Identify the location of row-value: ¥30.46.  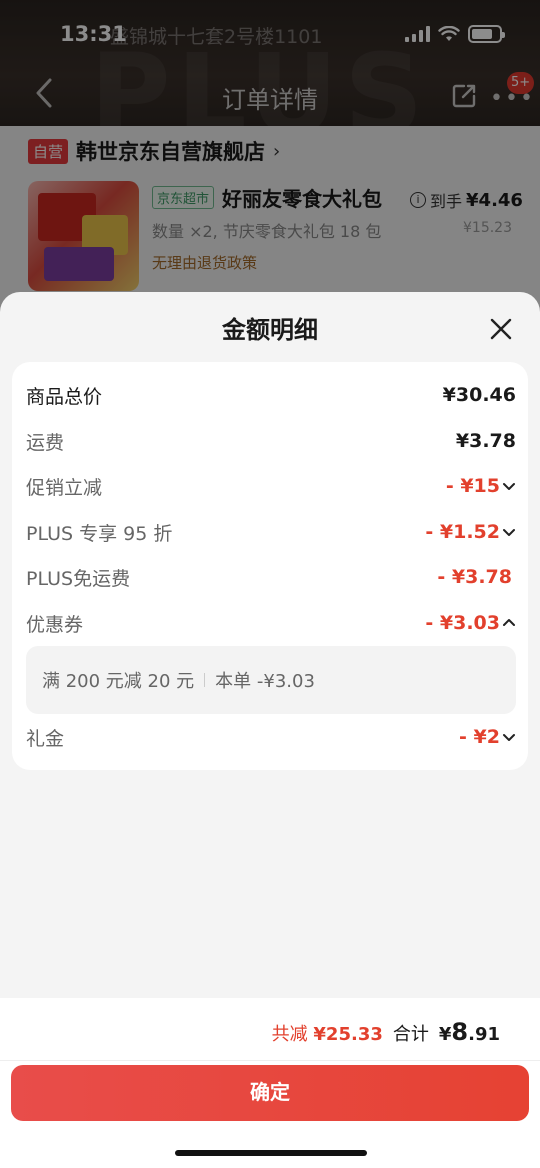
(479, 395).